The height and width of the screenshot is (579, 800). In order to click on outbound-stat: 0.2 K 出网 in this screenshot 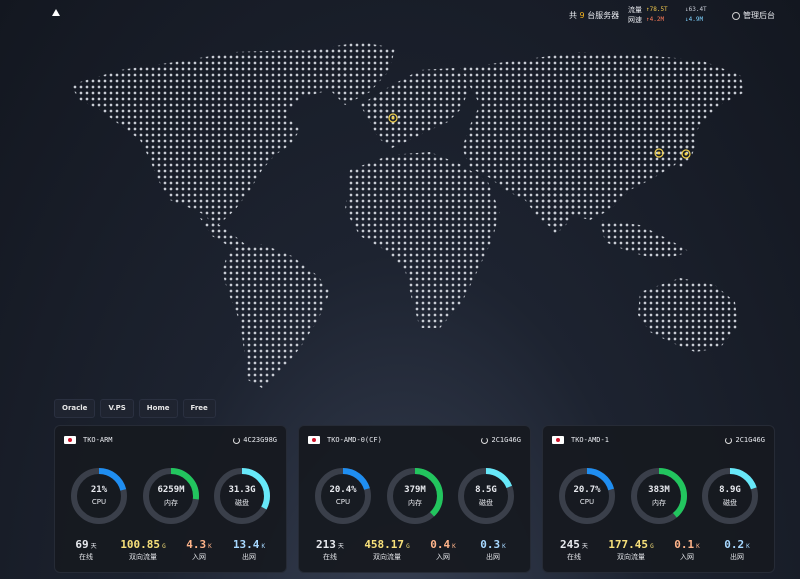, I will do `click(737, 550)`.